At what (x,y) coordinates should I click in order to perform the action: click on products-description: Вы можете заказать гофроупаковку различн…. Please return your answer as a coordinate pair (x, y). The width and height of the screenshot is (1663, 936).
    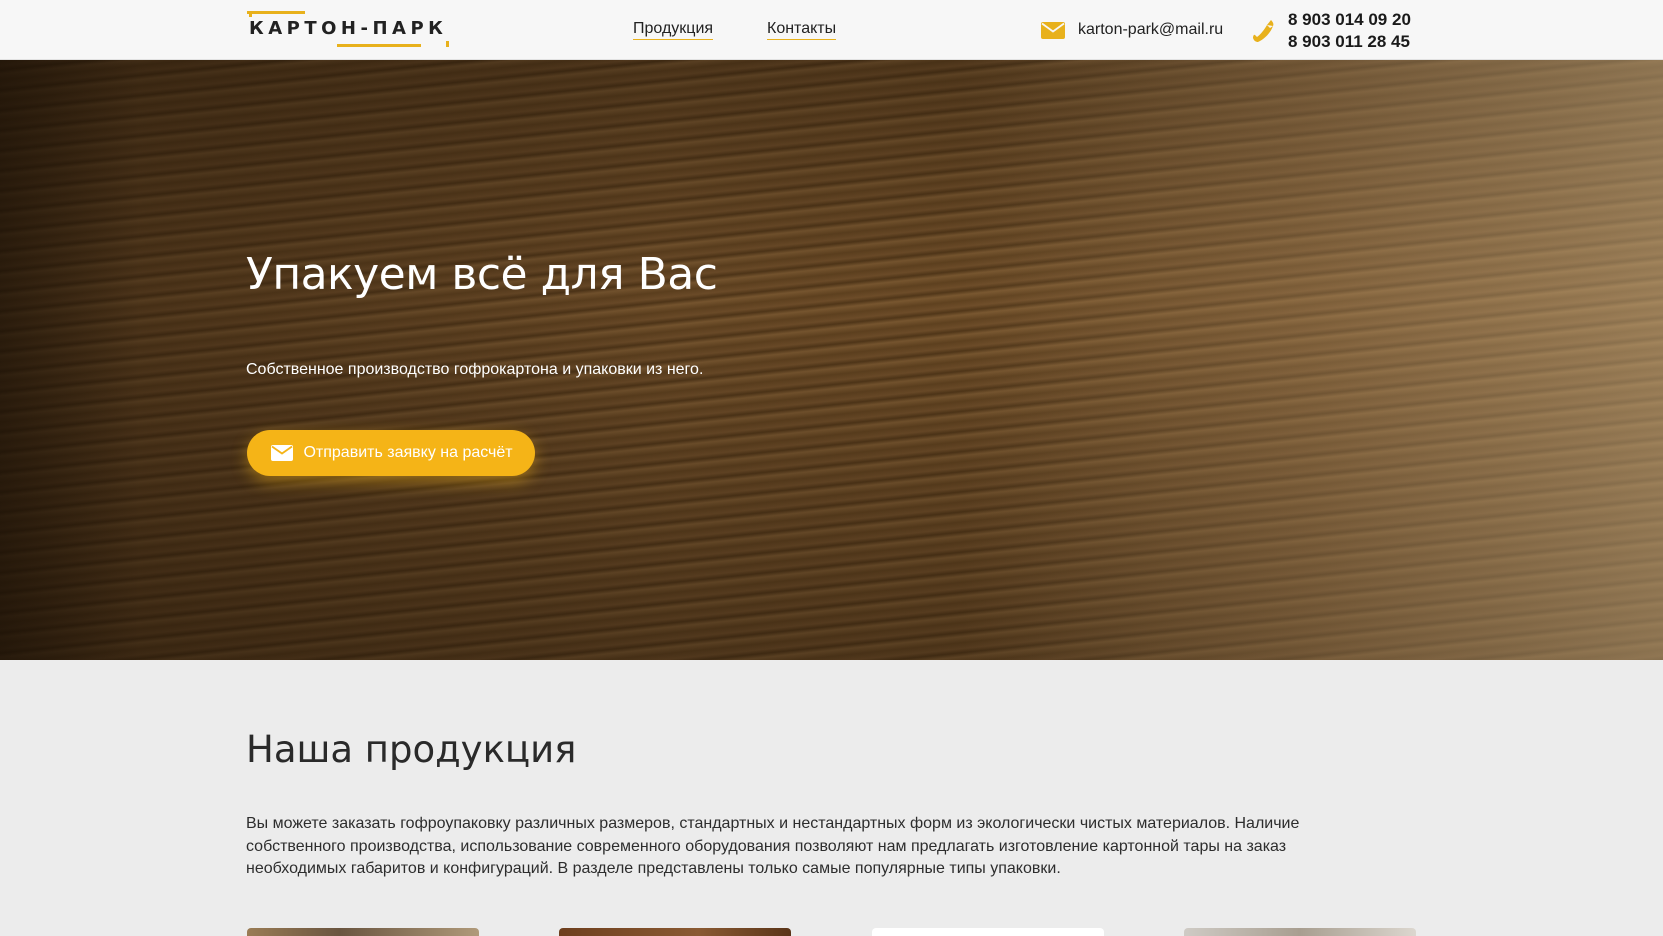
    Looking at the image, I should click on (773, 846).